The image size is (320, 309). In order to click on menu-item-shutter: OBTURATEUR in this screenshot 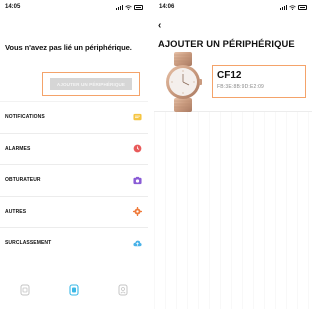, I will do `click(74, 180)`.